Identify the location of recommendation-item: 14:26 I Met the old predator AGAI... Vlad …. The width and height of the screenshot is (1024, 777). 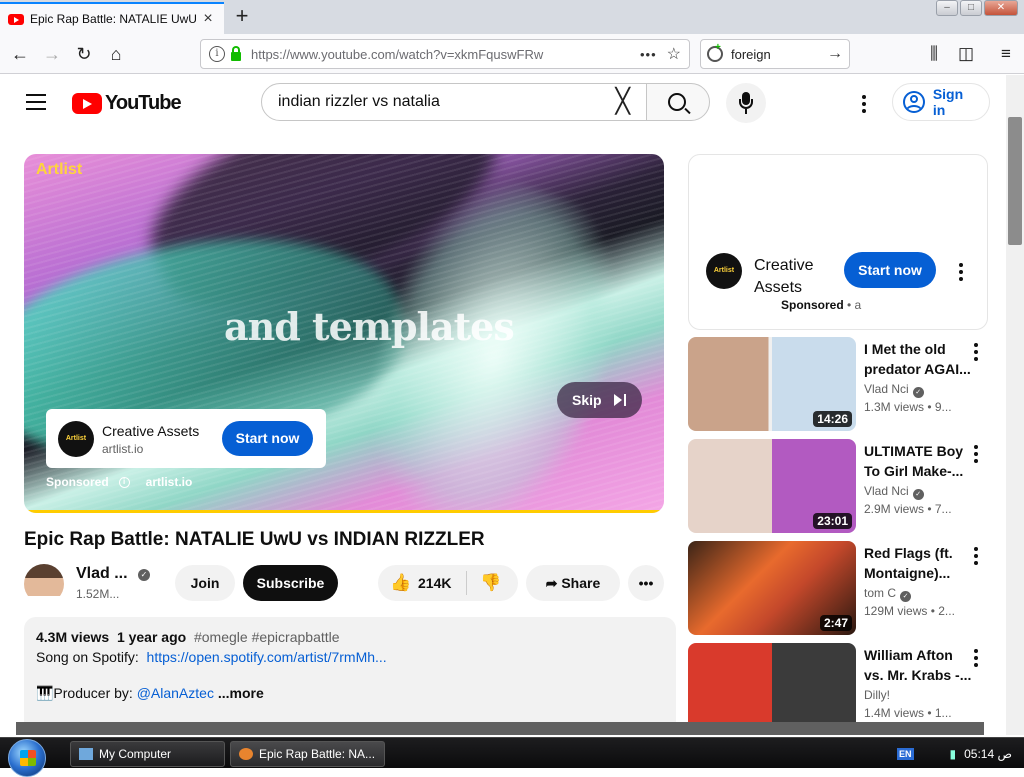
(838, 384).